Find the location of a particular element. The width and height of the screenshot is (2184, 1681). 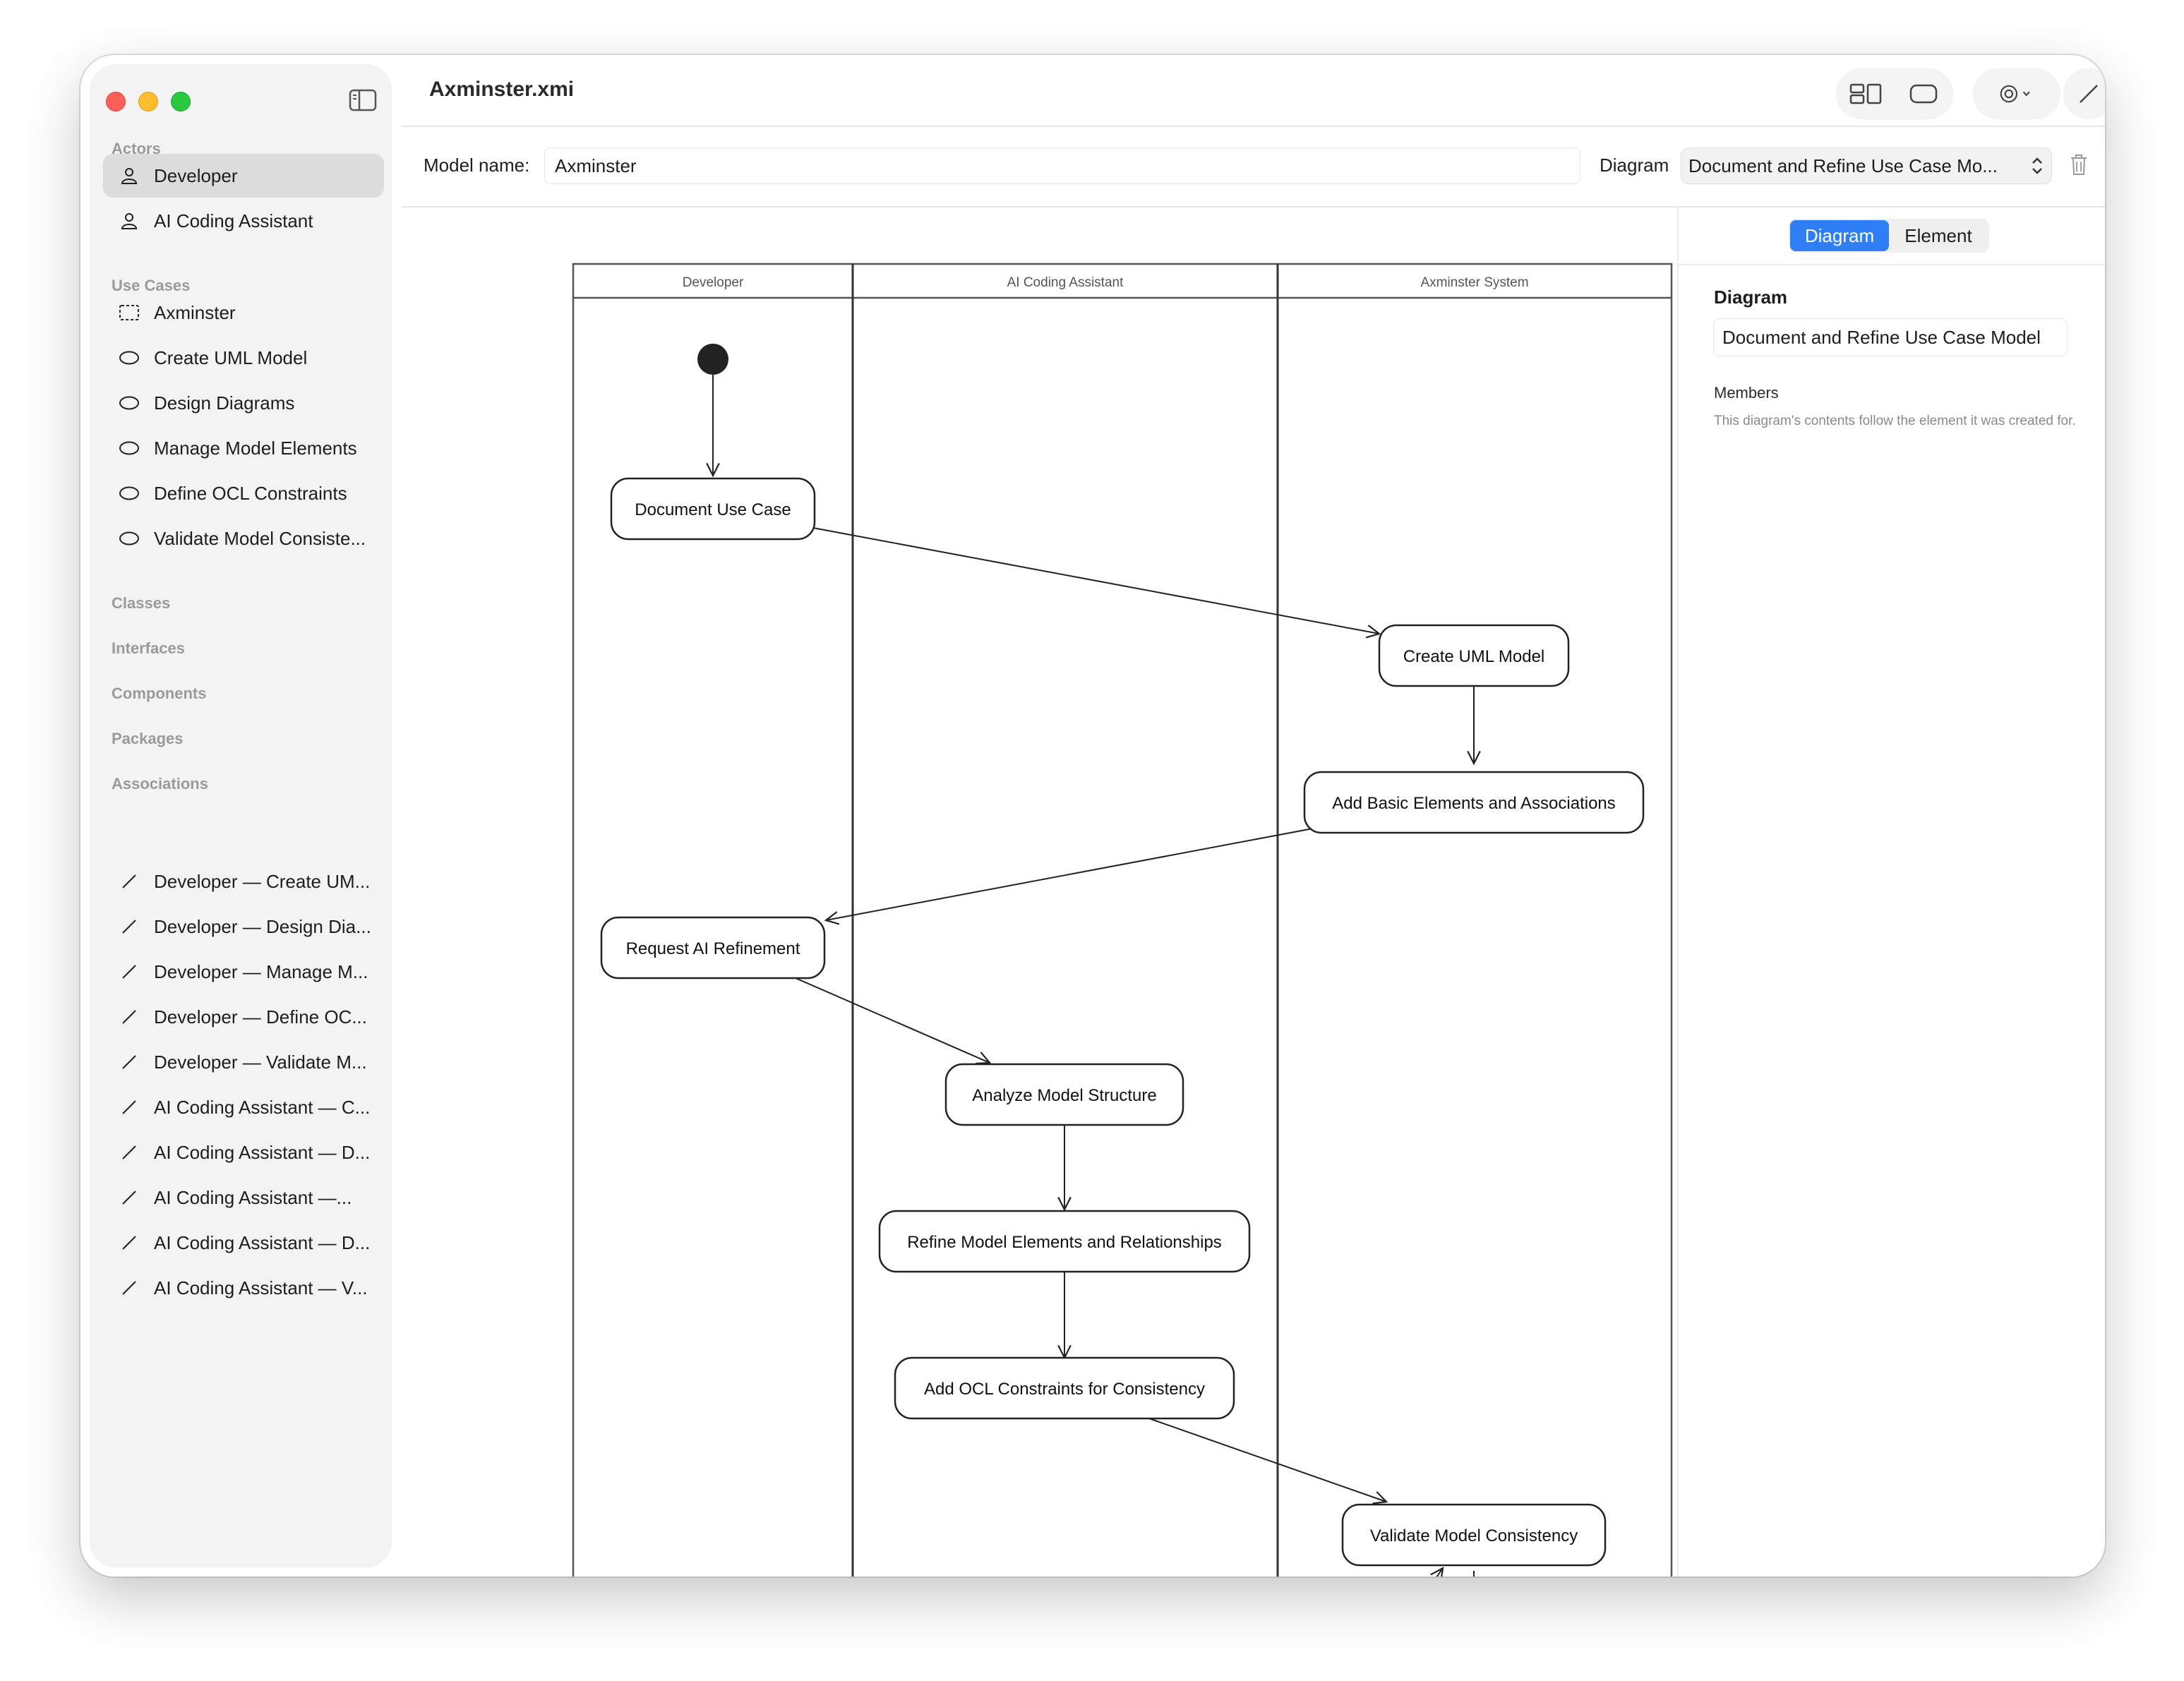

action-node: Add OCL Constraints for Consistency is located at coordinates (1065, 1388).